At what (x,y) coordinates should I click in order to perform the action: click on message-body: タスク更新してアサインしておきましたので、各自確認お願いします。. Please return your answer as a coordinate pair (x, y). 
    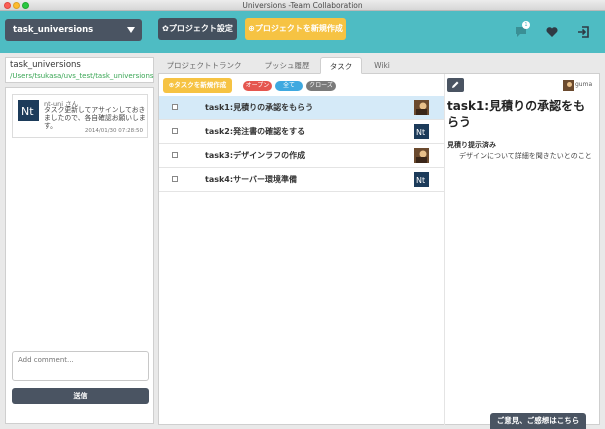
    Looking at the image, I should click on (95, 118).